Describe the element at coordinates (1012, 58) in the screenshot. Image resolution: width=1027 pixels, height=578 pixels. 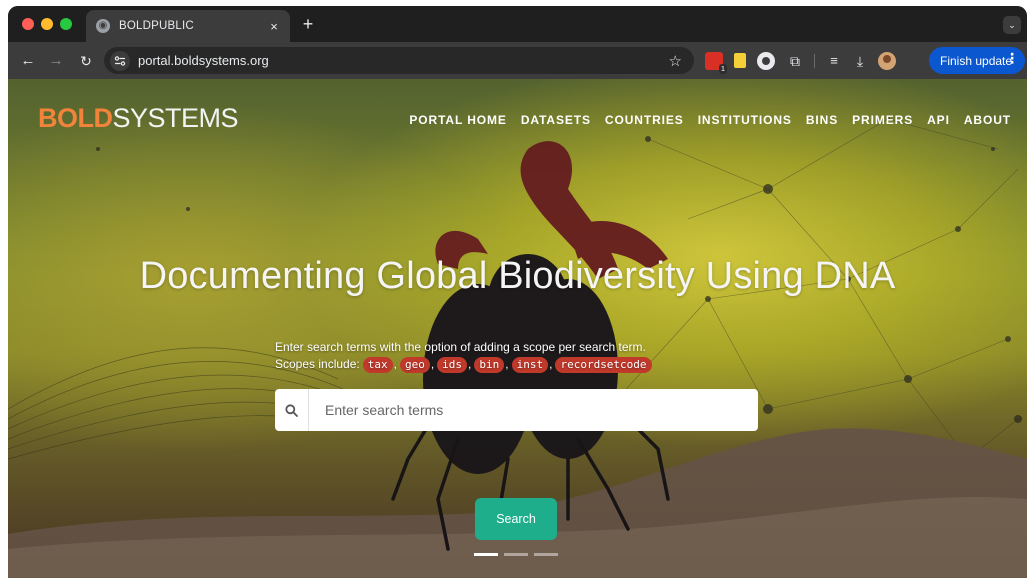
I see `menu-dots-icon: ⋮` at that location.